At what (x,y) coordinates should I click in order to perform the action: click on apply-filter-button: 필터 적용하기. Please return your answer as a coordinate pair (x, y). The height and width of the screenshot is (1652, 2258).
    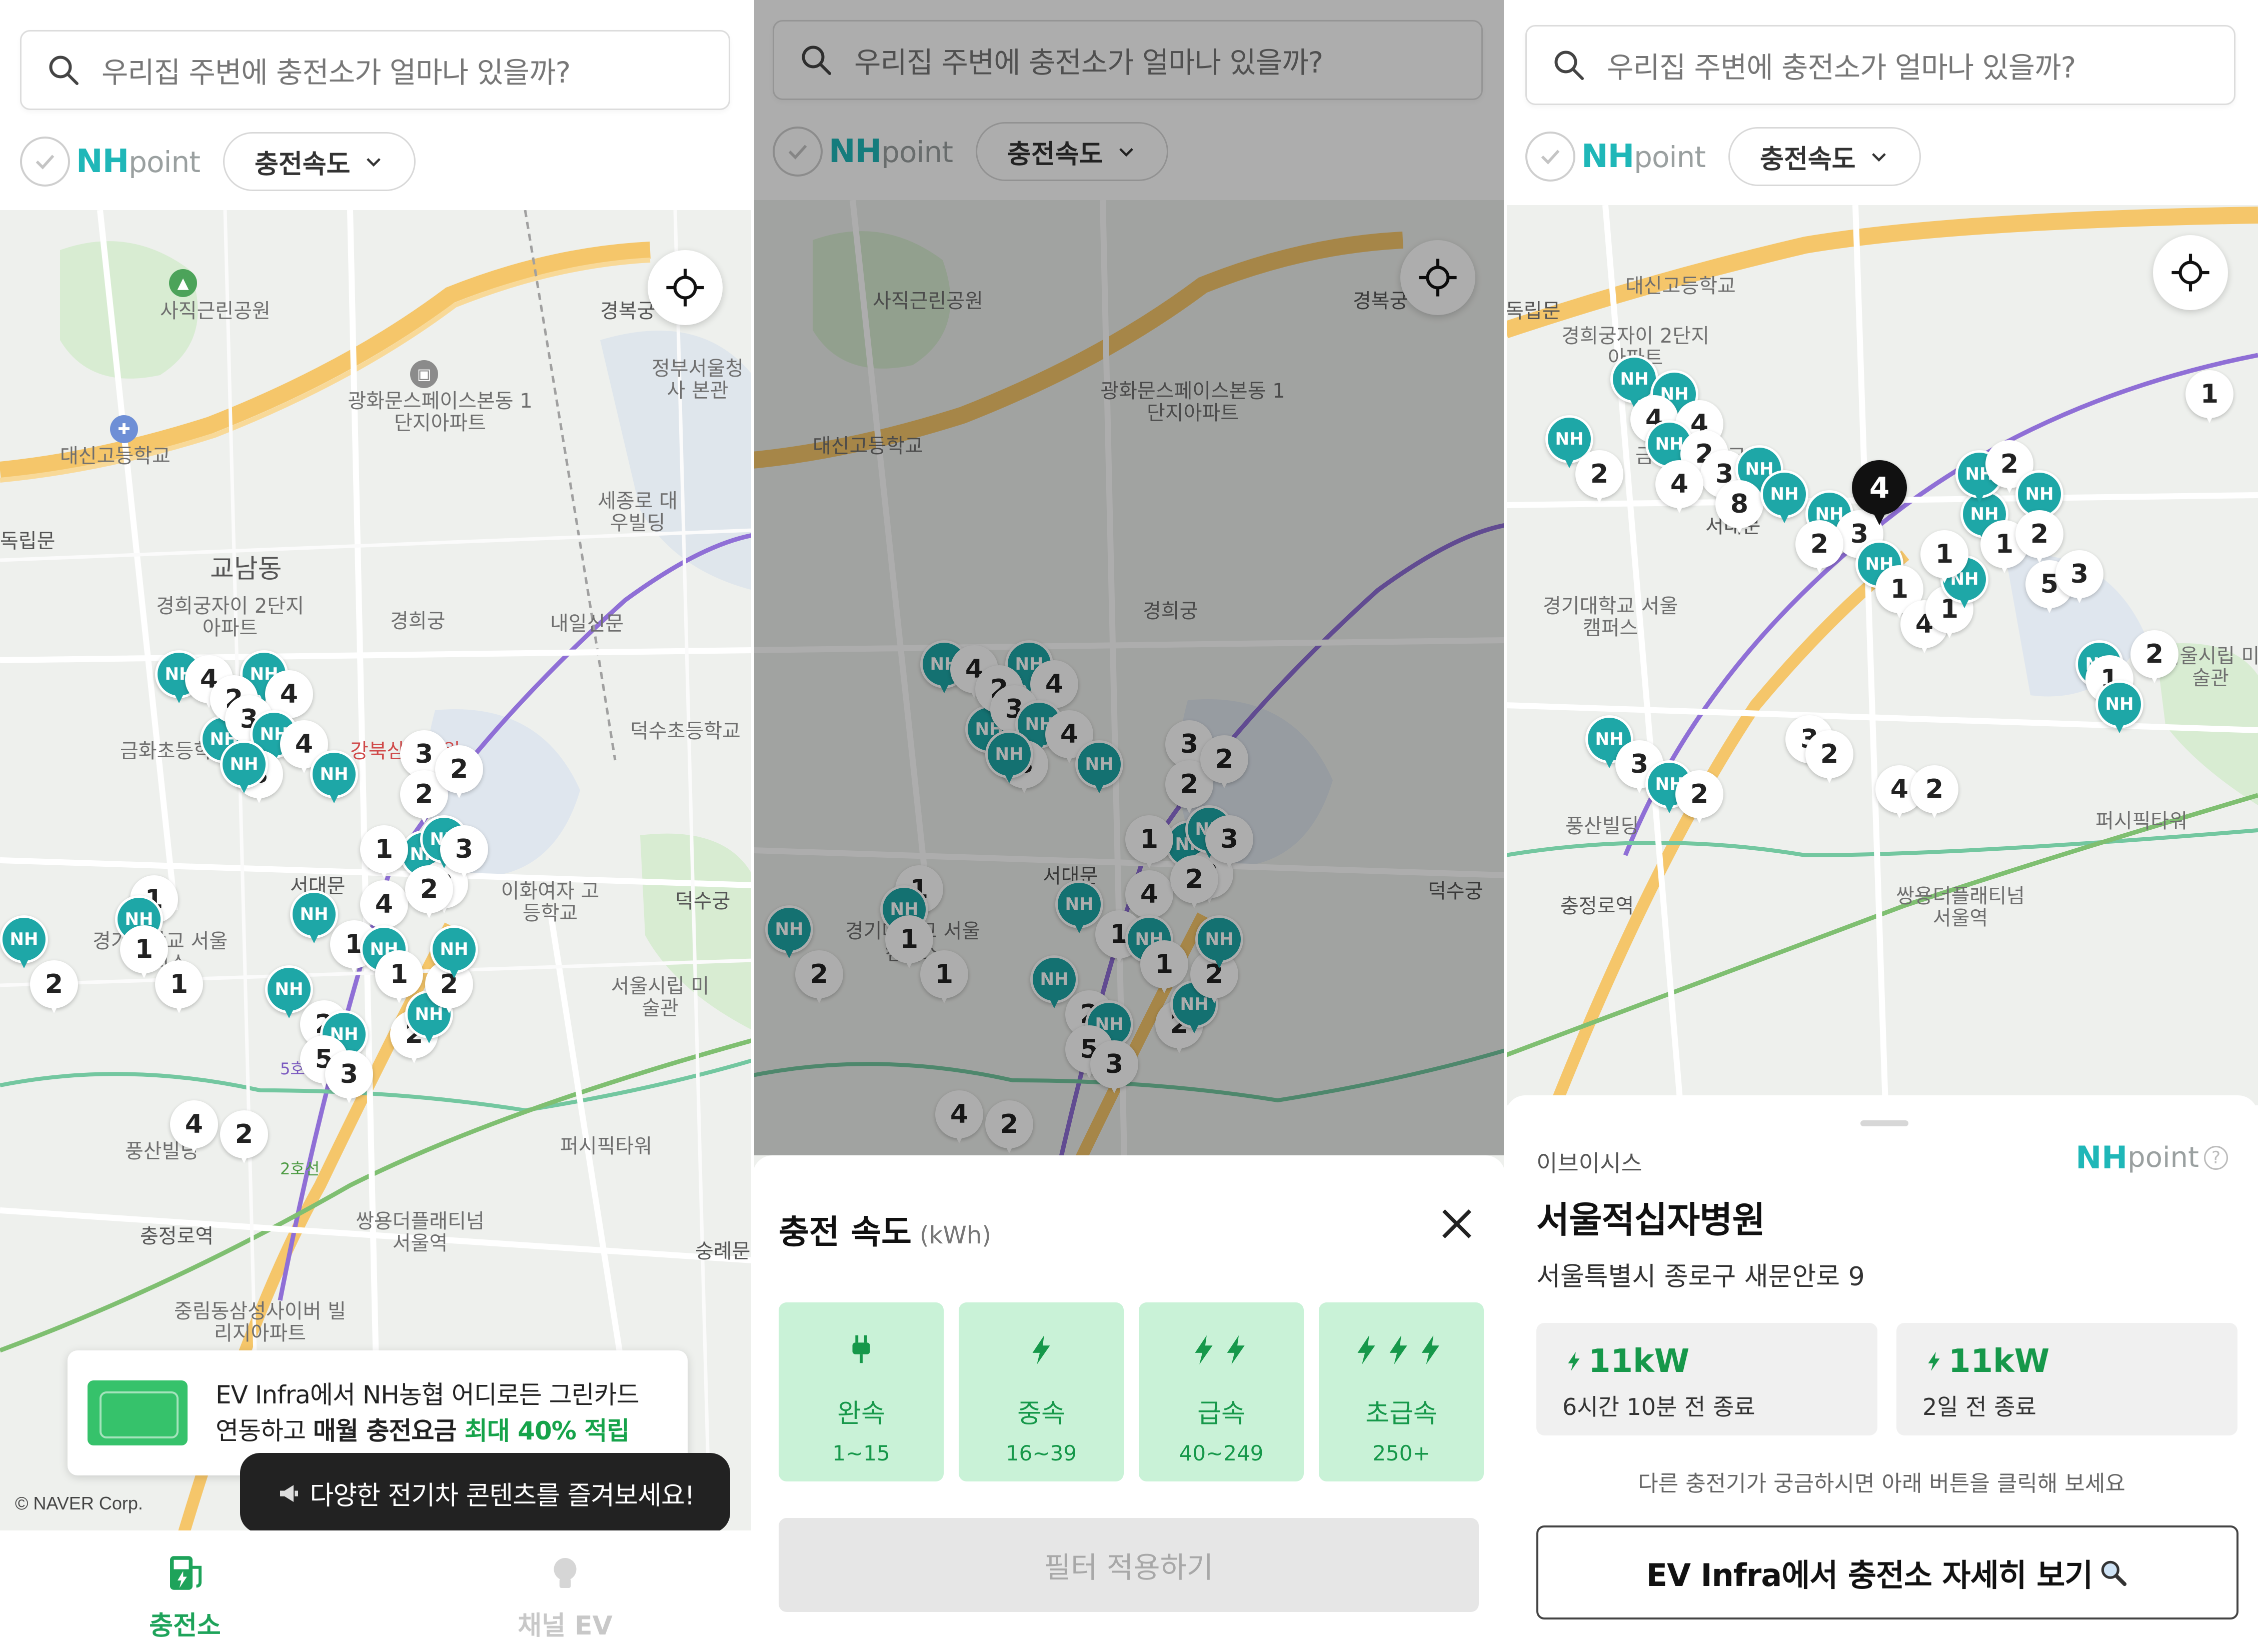
    Looking at the image, I should click on (1129, 1565).